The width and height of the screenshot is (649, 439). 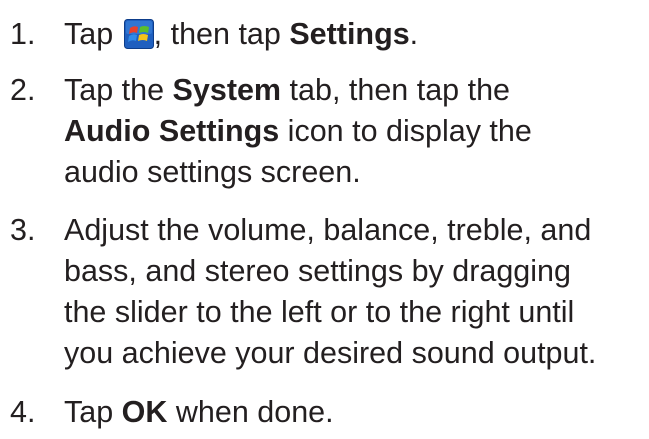 I want to click on text-segment: icon to display the, so click(x=409, y=131).